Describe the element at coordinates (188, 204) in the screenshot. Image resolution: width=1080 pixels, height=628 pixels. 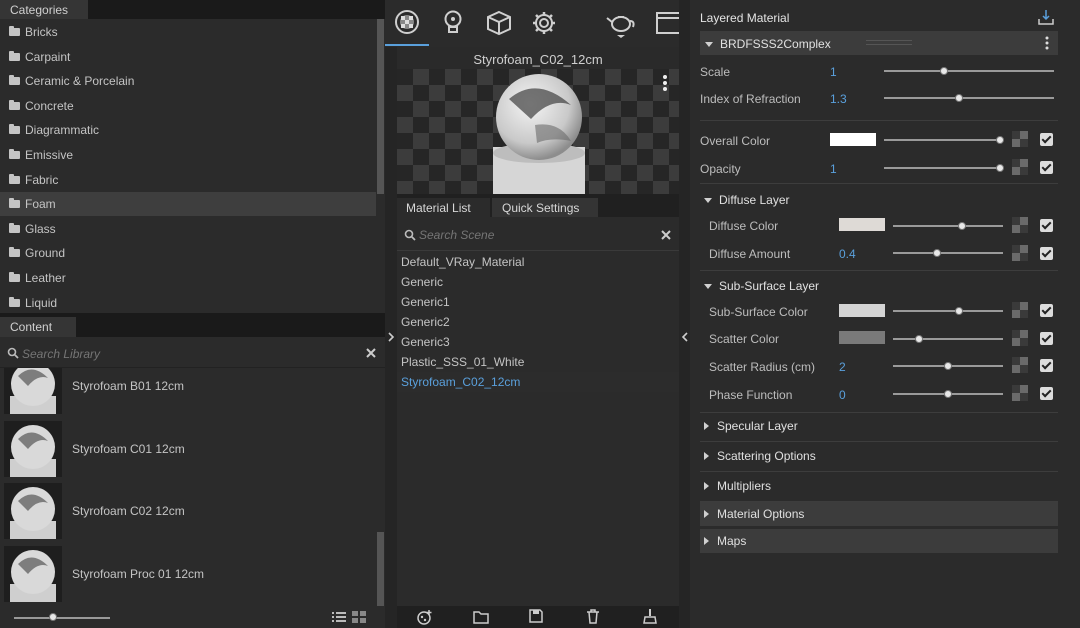
I see `category-item: Foam` at that location.